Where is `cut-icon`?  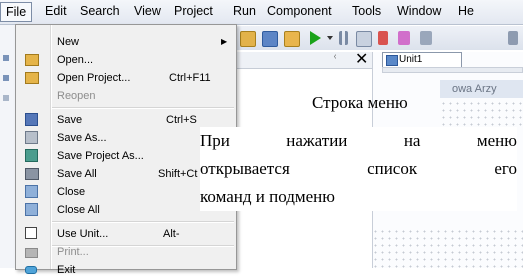
cut-icon is located at coordinates (383, 38).